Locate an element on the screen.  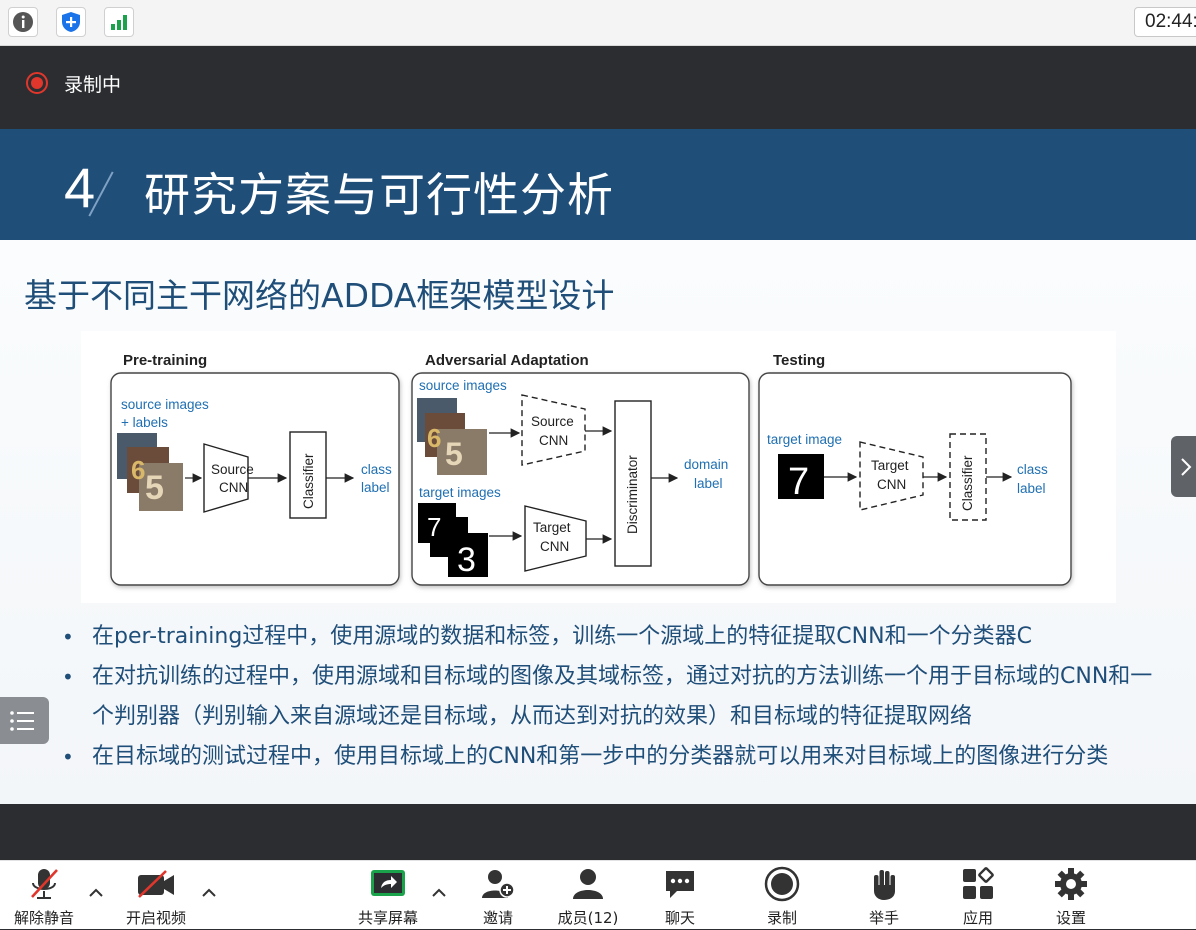
raise-hand-icon is located at coordinates (884, 884).